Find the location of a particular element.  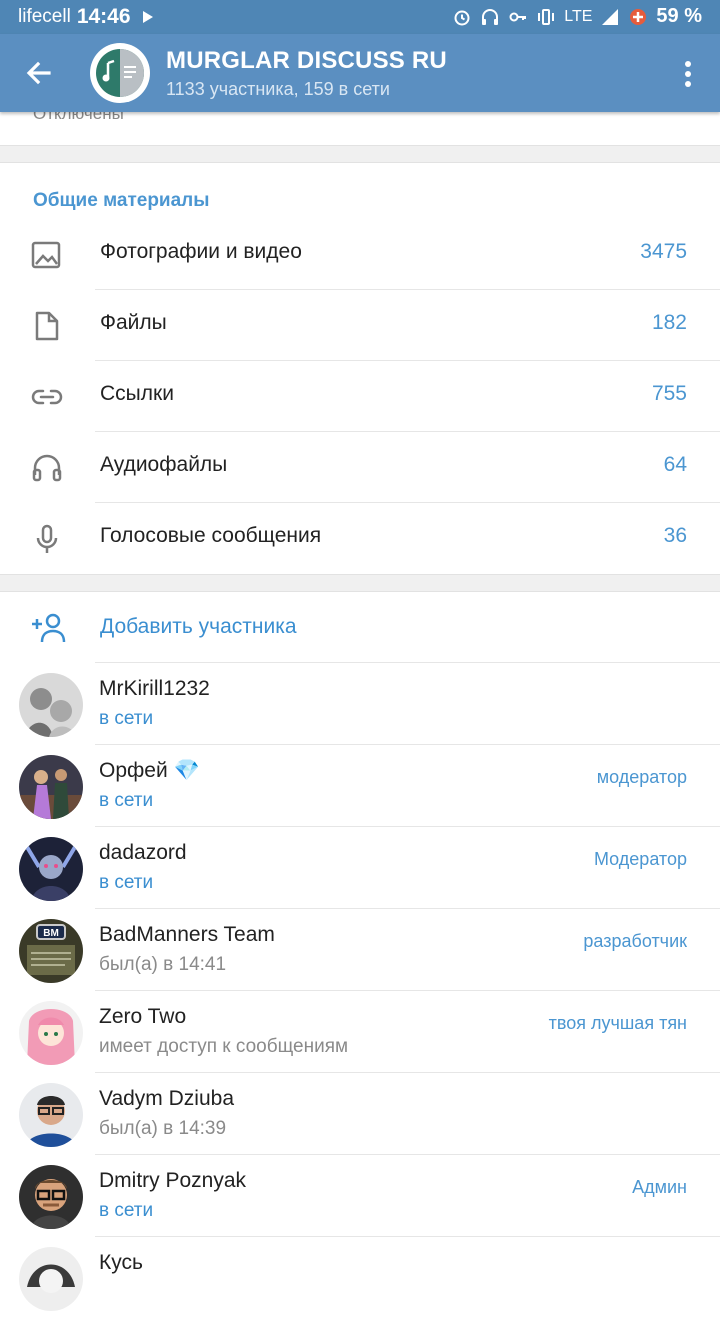

avatar: BM is located at coordinates (51, 951).